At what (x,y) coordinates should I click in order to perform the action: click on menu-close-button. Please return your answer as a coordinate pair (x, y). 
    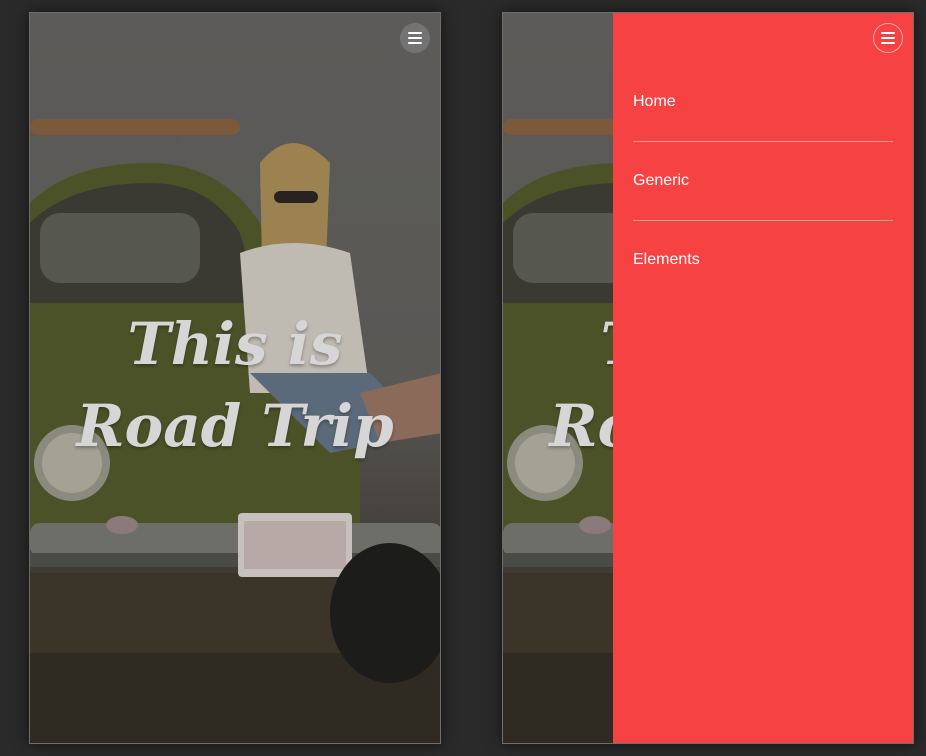
    Looking at the image, I should click on (888, 38).